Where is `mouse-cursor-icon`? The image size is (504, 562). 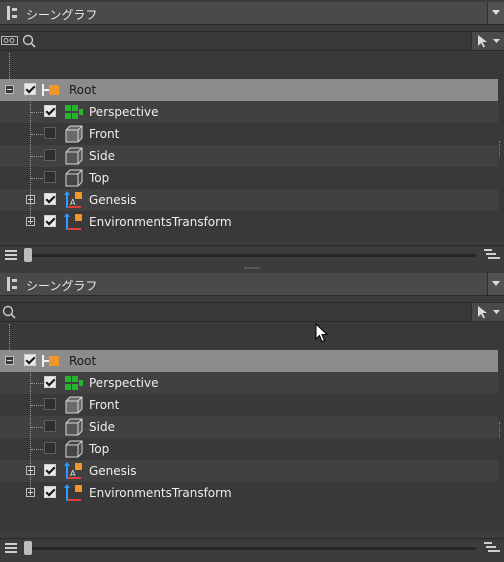 mouse-cursor-icon is located at coordinates (322, 333).